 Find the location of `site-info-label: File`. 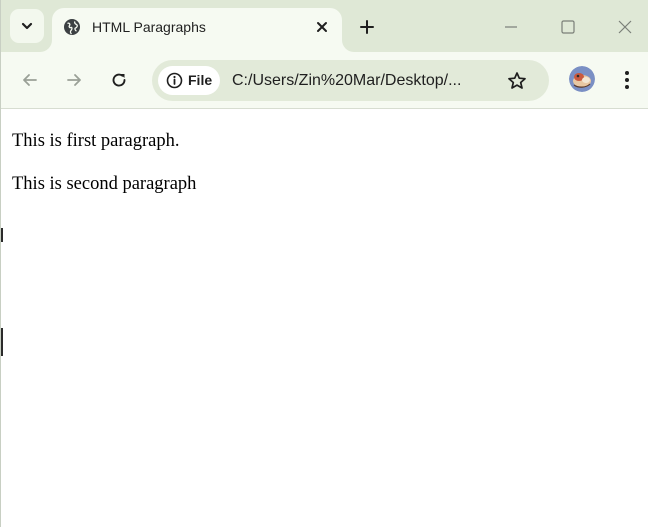

site-info-label: File is located at coordinates (200, 80).